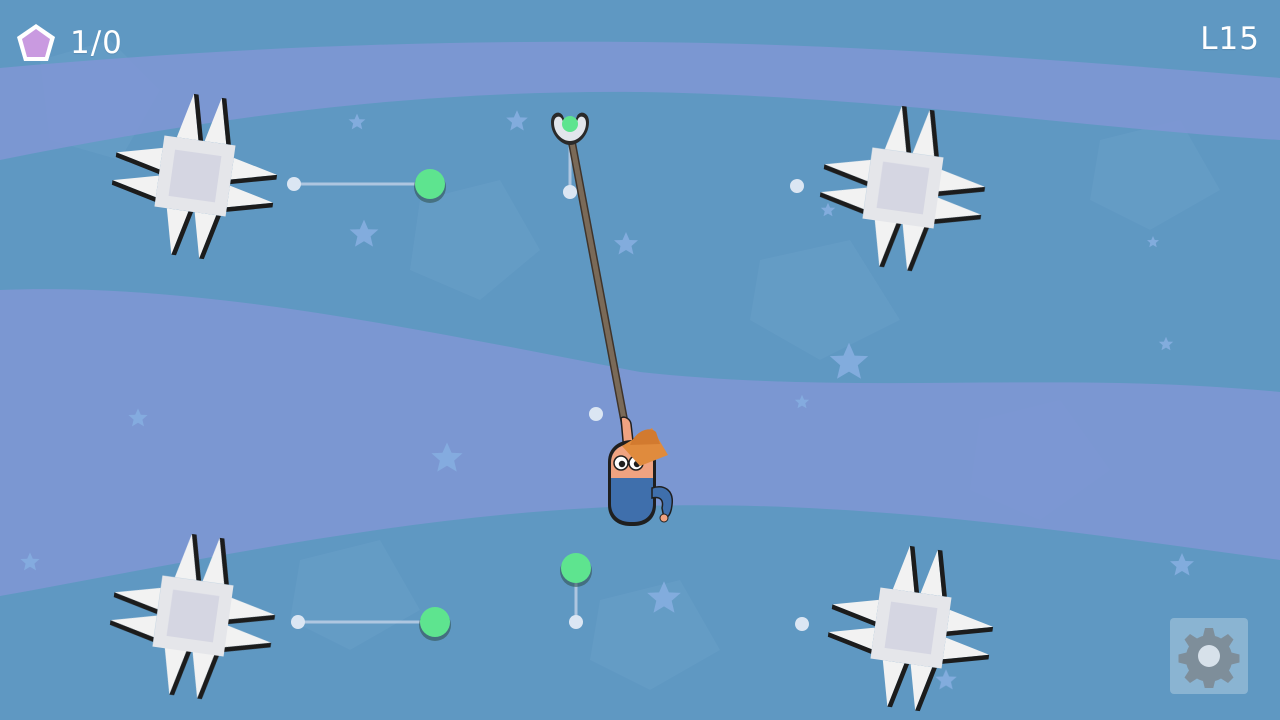 The image size is (1280, 720). I want to click on gem-count-text: 1/0, so click(96, 42).